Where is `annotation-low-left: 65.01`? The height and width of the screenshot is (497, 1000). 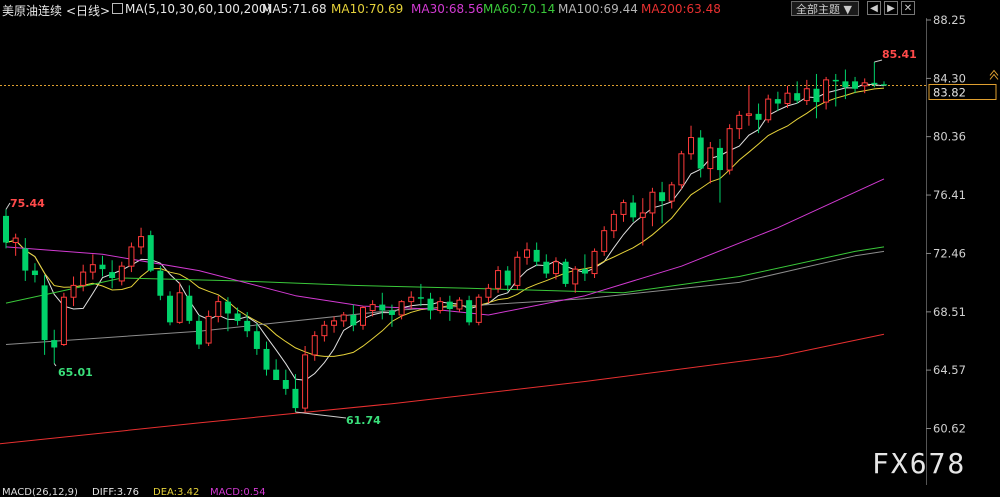
annotation-low-left: 65.01 is located at coordinates (75, 372).